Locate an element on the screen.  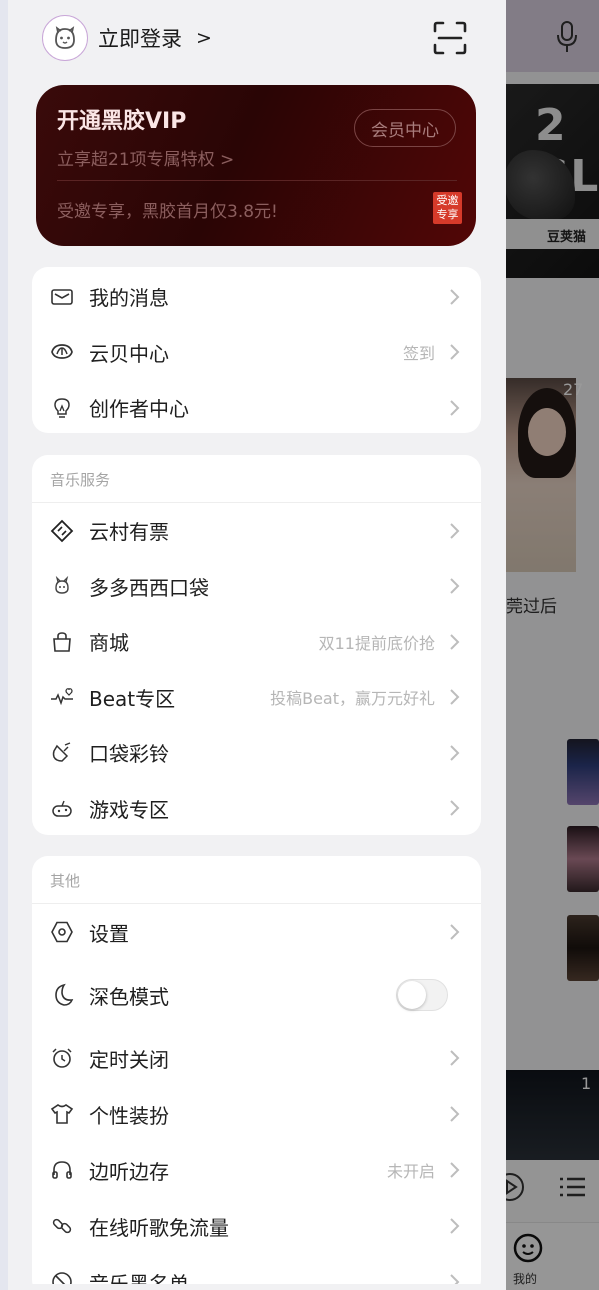
mail-icon is located at coordinates (62, 297).